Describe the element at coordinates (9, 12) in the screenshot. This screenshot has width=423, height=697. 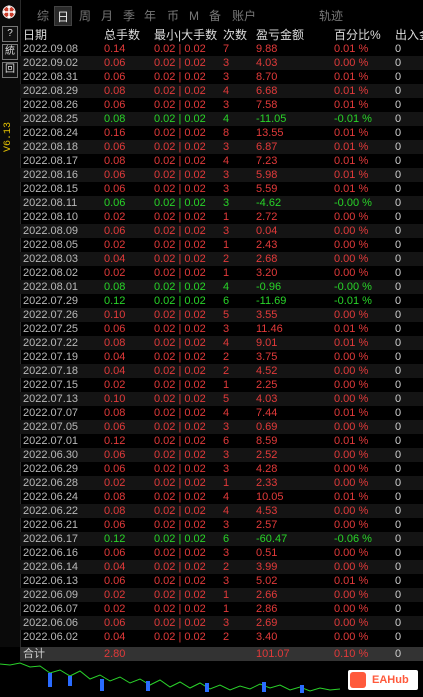
I see `move-crosshair-icon` at that location.